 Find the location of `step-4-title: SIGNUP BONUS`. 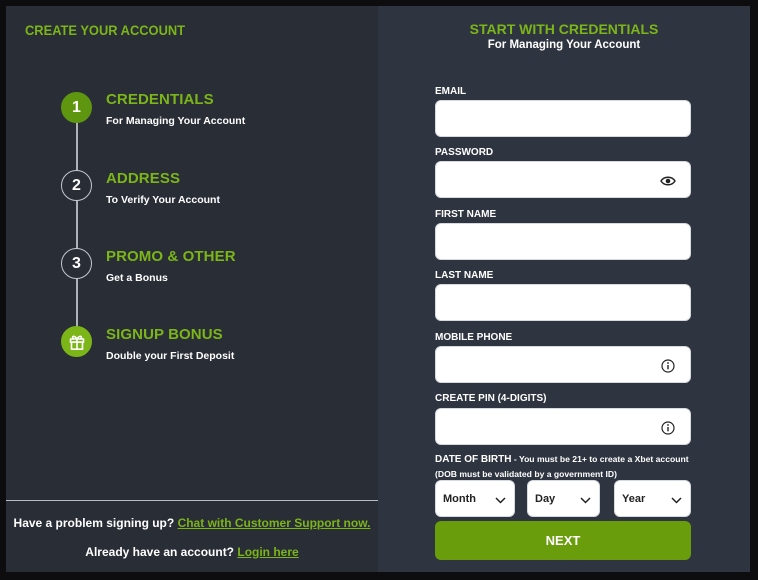

step-4-title: SIGNUP BONUS is located at coordinates (164, 334).